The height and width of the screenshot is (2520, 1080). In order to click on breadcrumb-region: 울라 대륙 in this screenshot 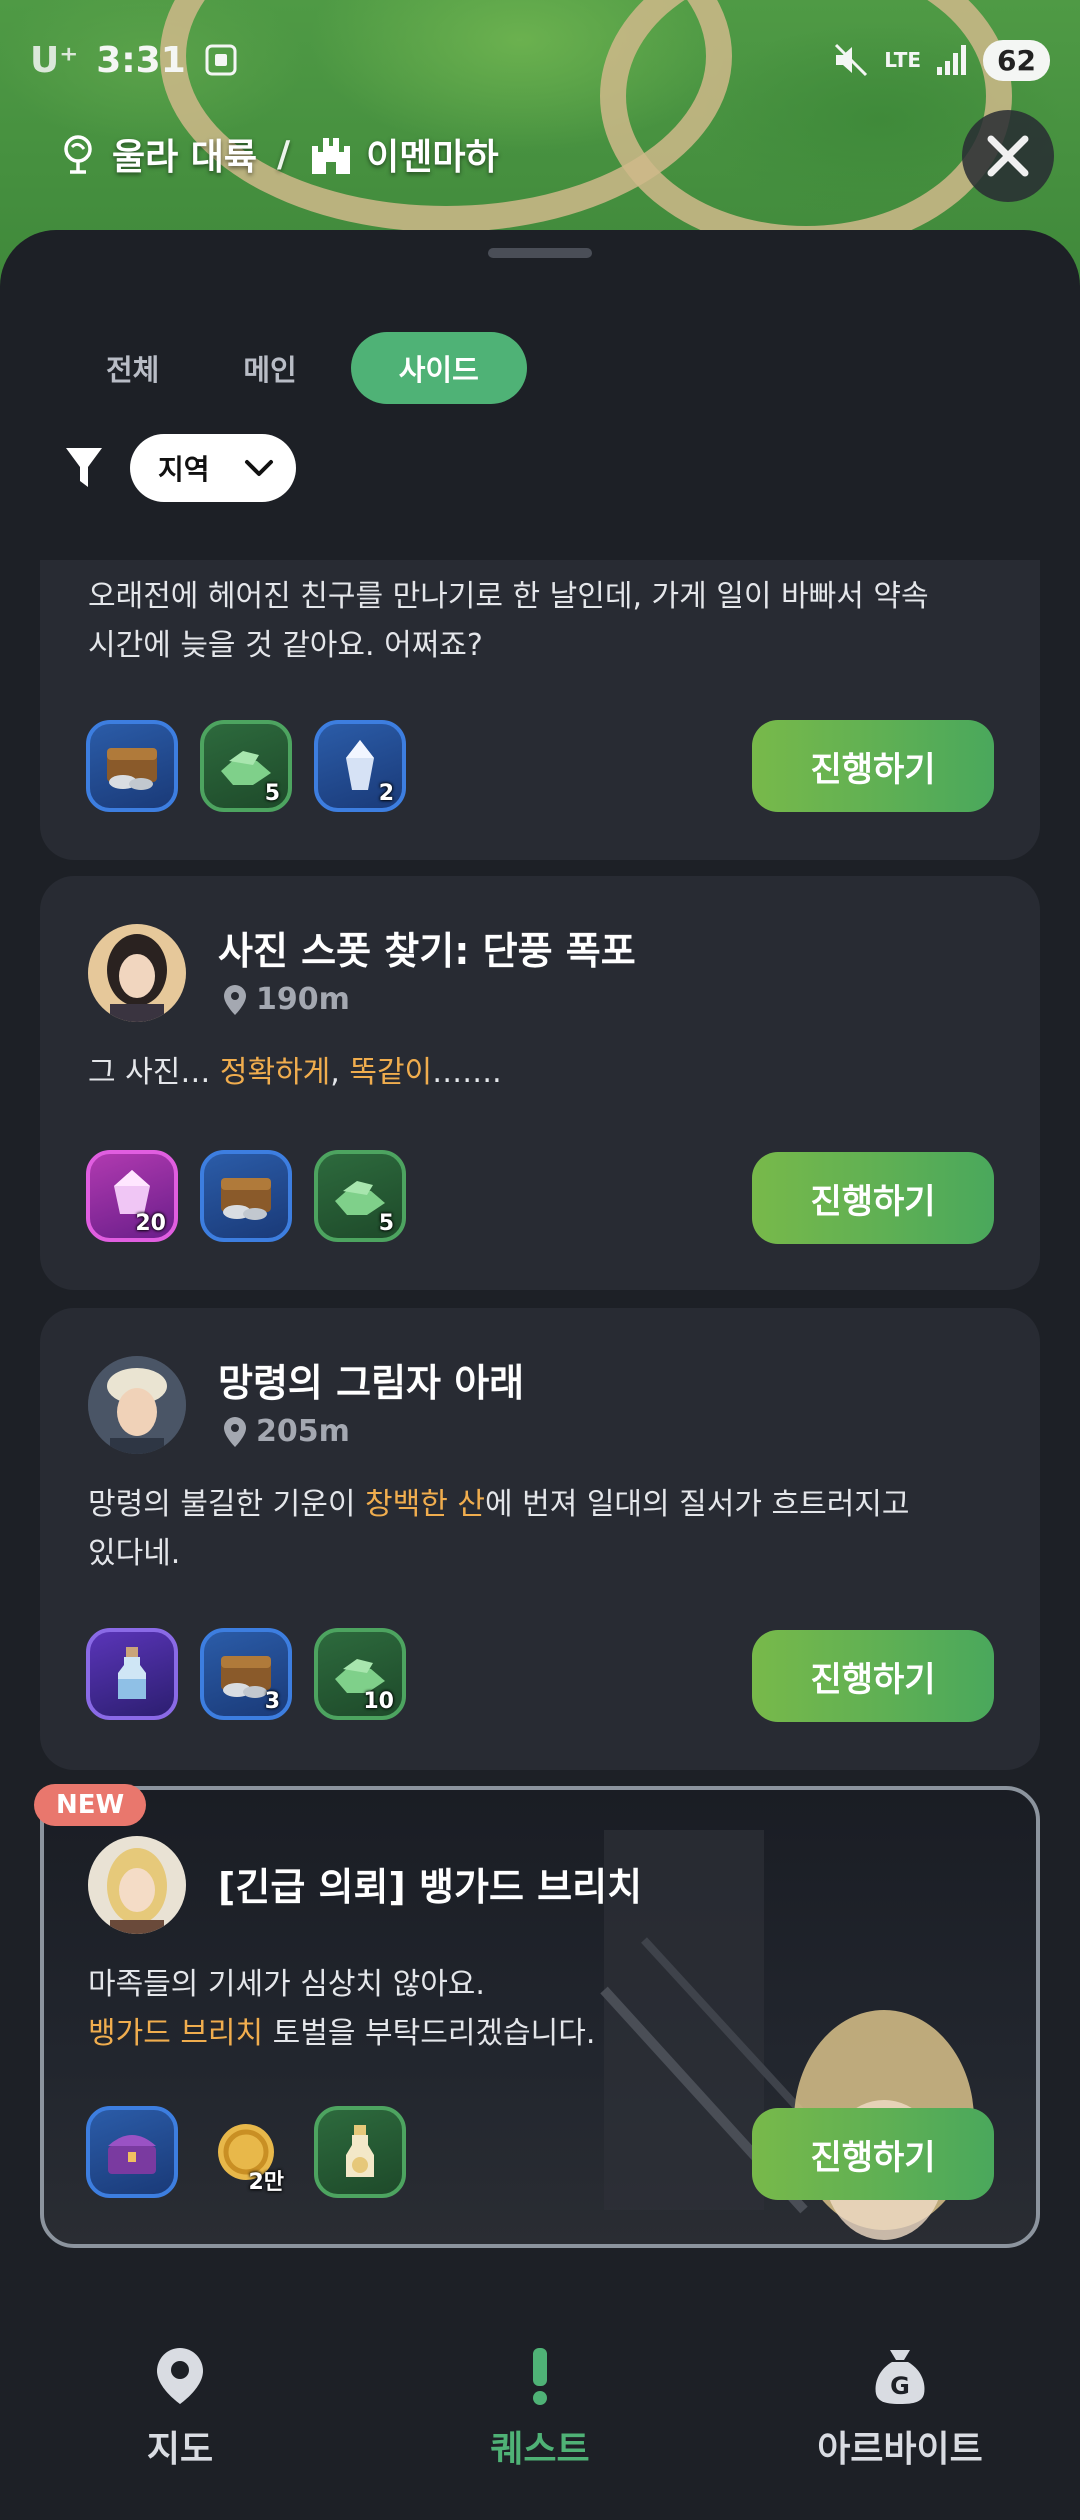, I will do `click(184, 154)`.